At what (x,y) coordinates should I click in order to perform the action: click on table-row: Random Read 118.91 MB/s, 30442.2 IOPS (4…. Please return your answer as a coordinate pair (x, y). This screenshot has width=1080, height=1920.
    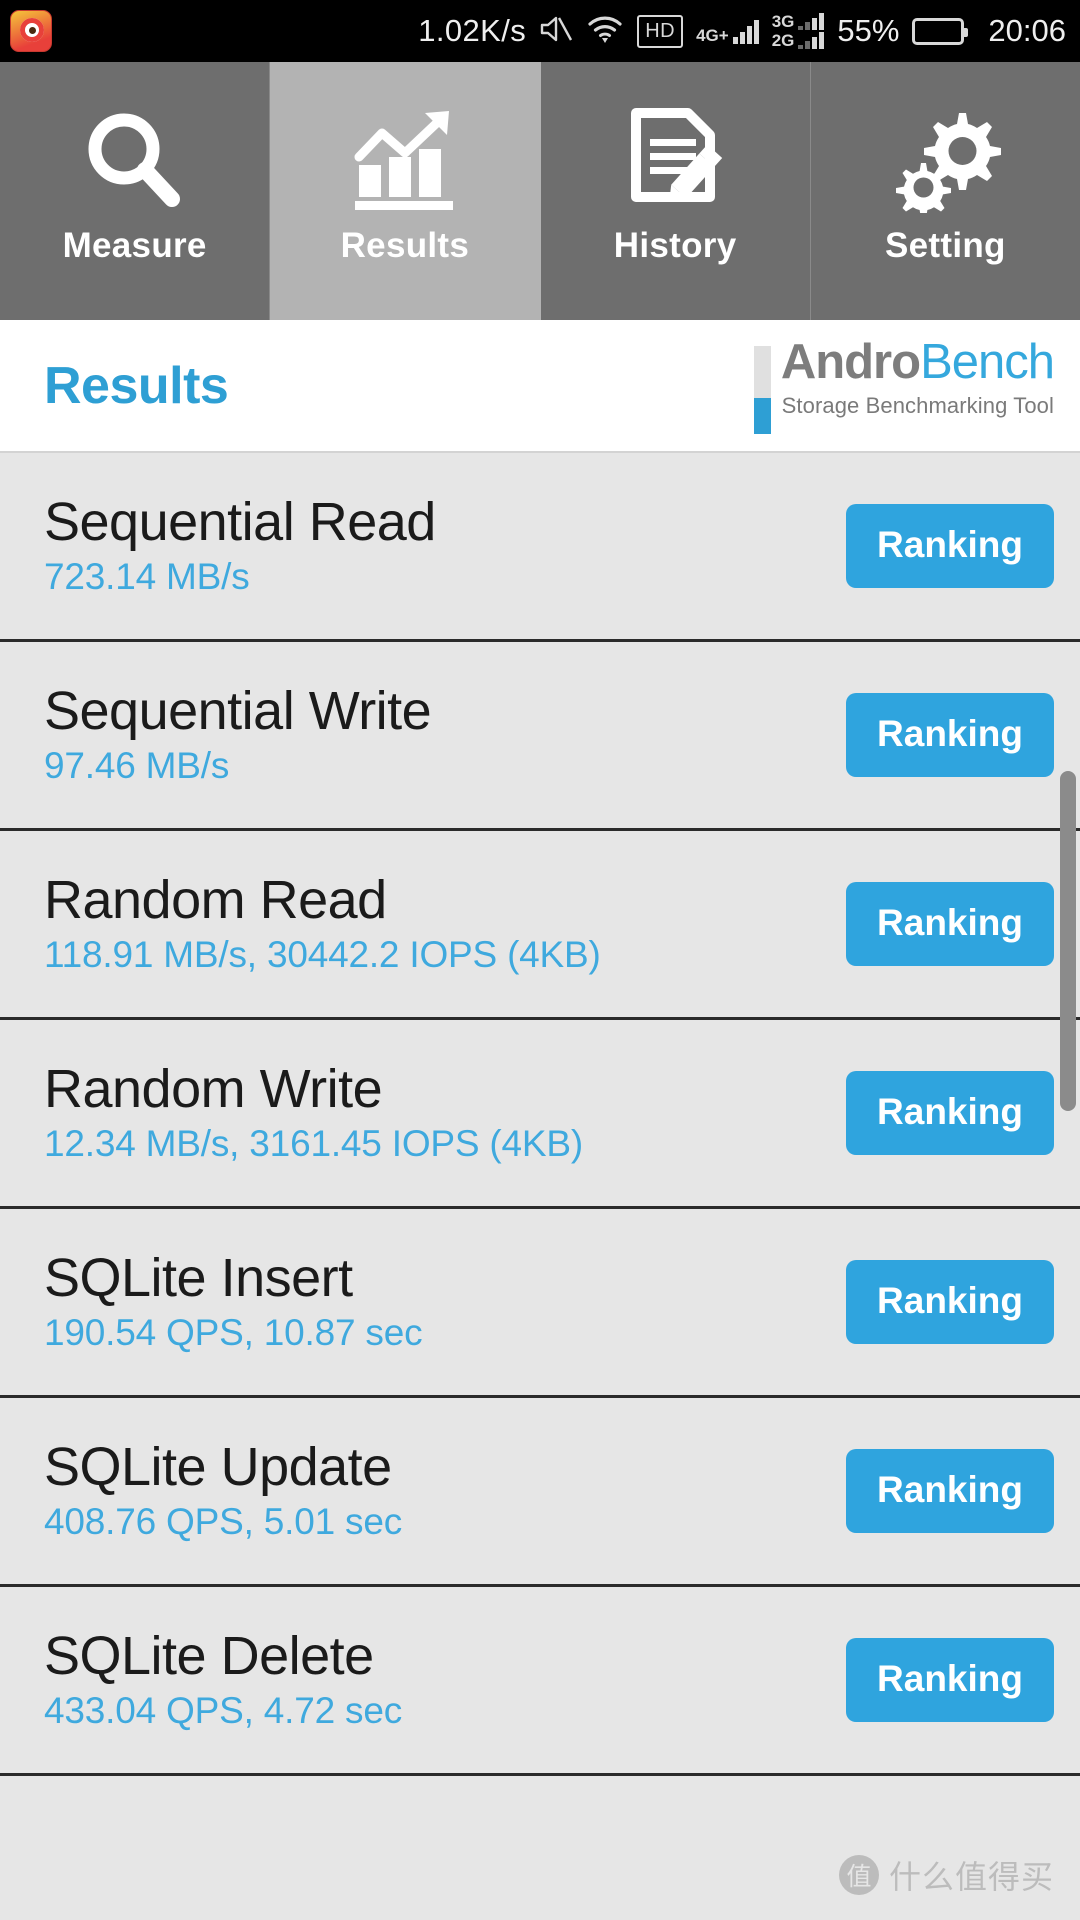
    Looking at the image, I should click on (540, 925).